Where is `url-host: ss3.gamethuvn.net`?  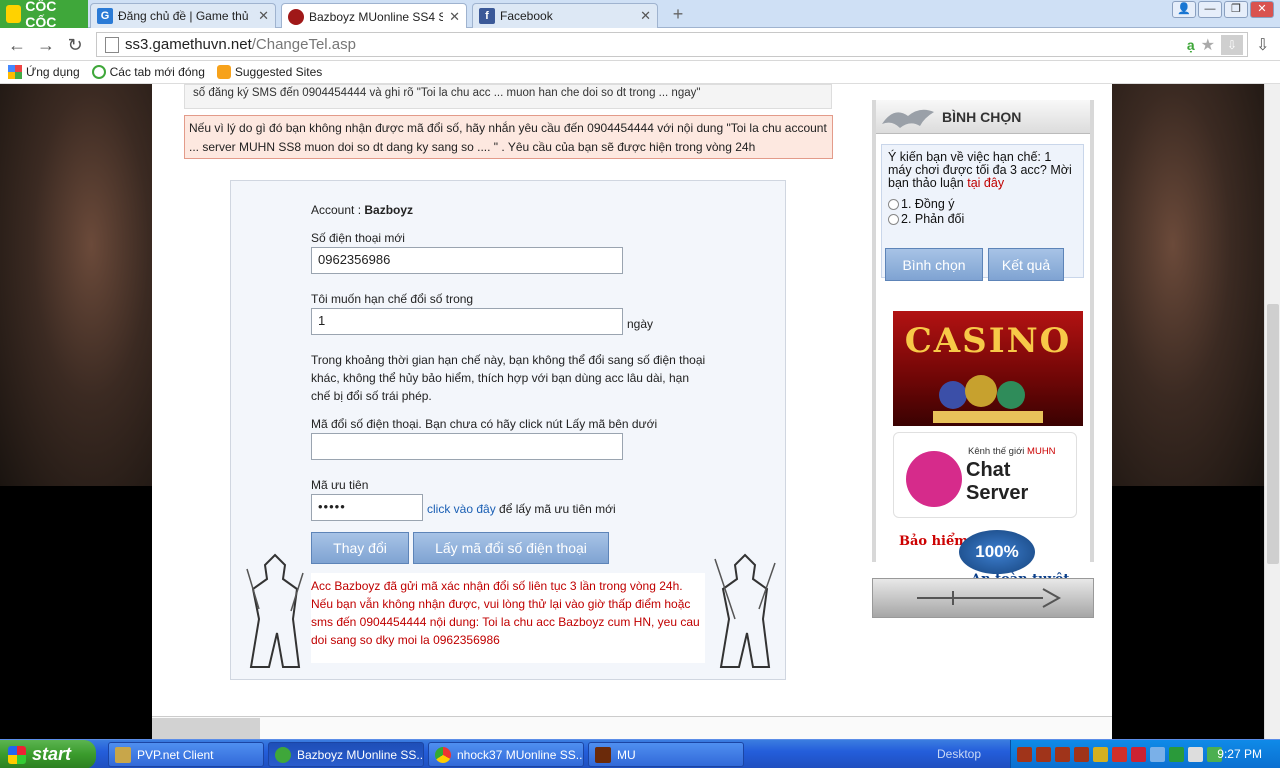 url-host: ss3.gamethuvn.net is located at coordinates (188, 44).